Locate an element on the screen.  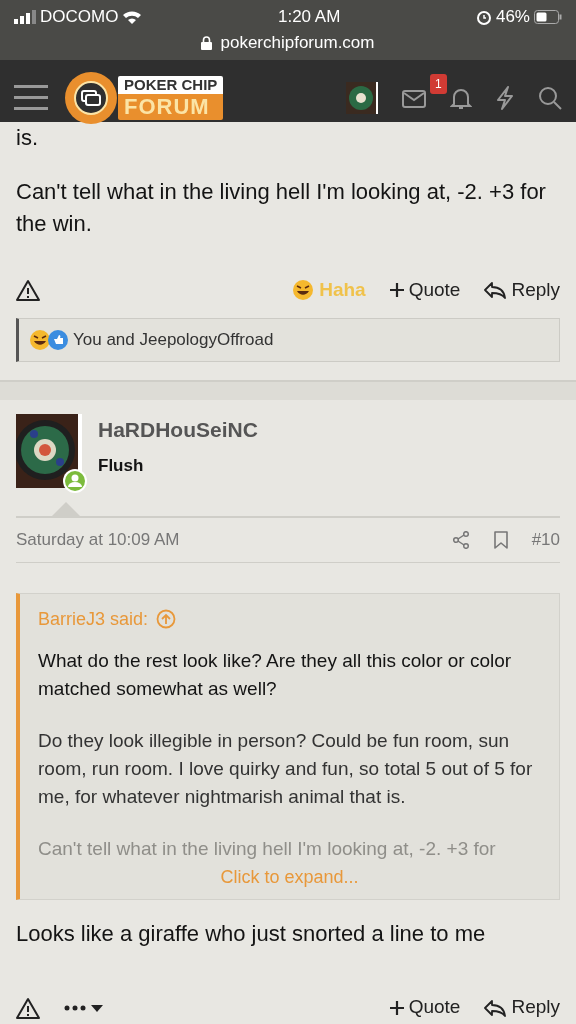
search-button is located at coordinates (550, 98).